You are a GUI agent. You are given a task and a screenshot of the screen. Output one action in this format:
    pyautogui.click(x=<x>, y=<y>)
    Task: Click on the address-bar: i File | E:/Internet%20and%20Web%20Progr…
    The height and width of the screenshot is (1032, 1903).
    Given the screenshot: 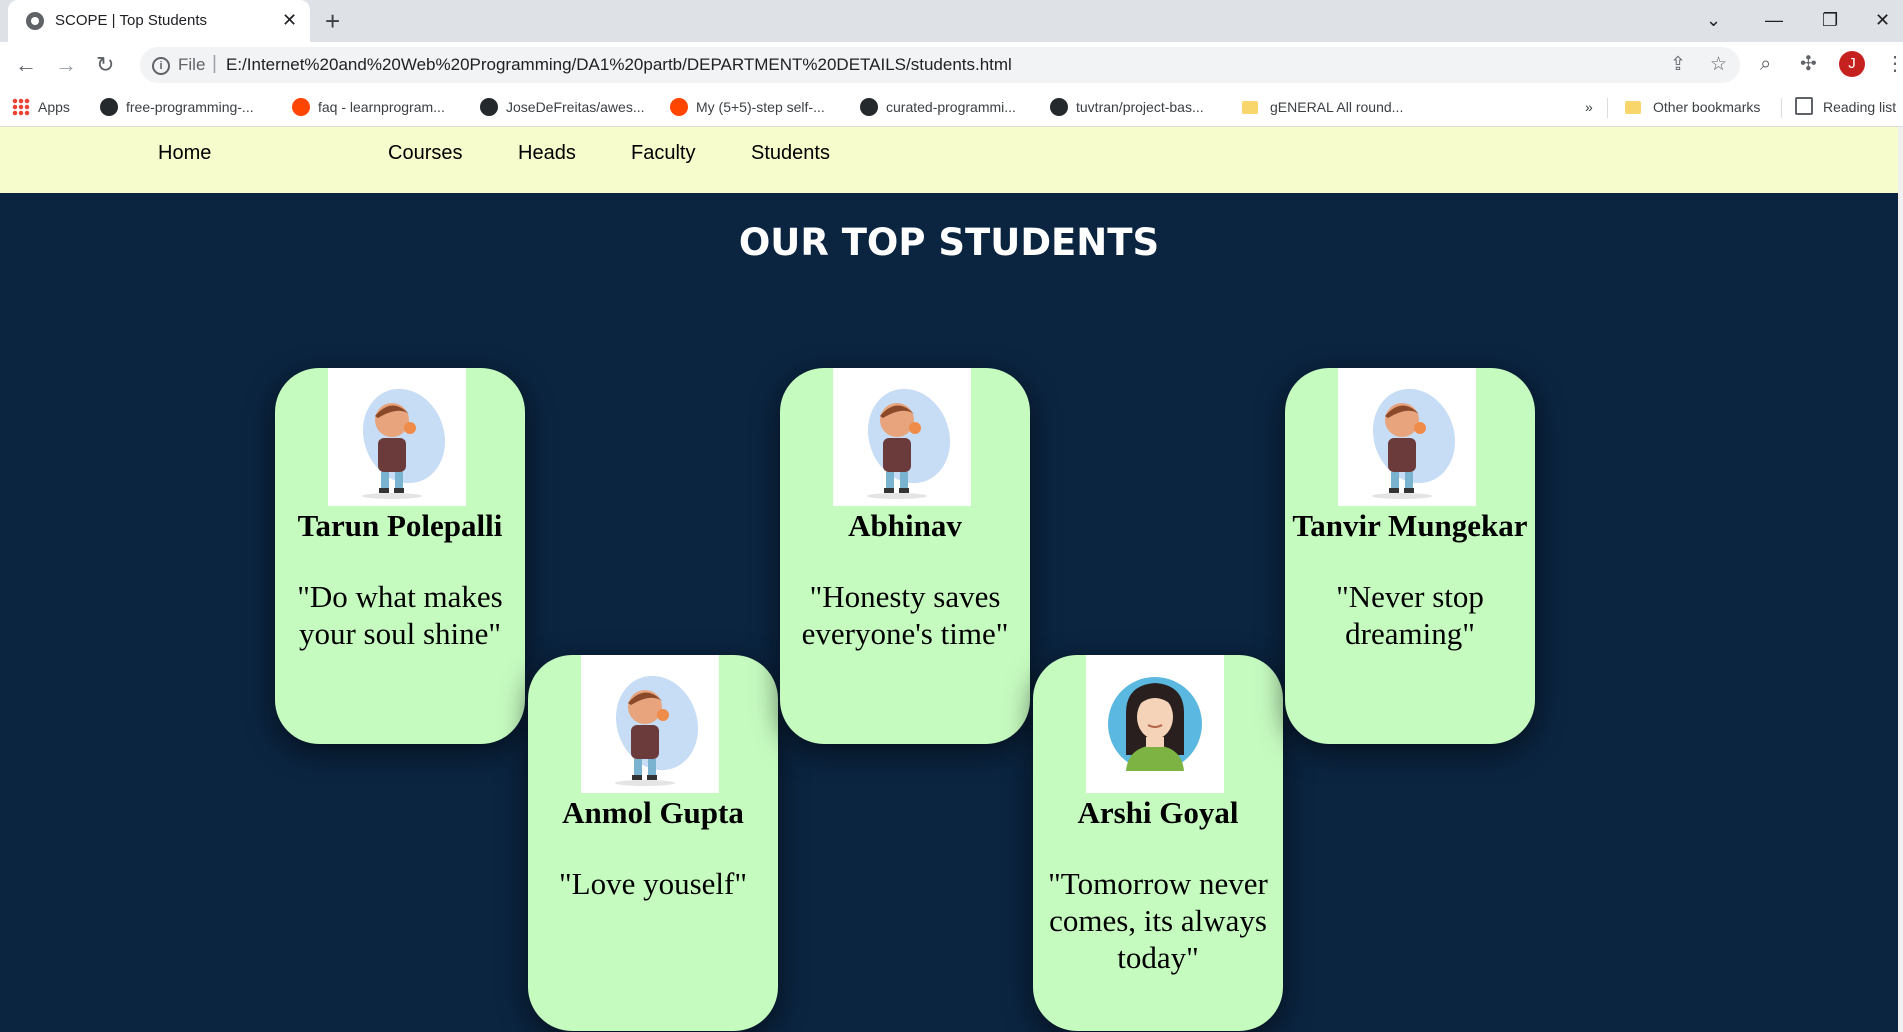 What is the action you would take?
    pyautogui.click(x=940, y=65)
    